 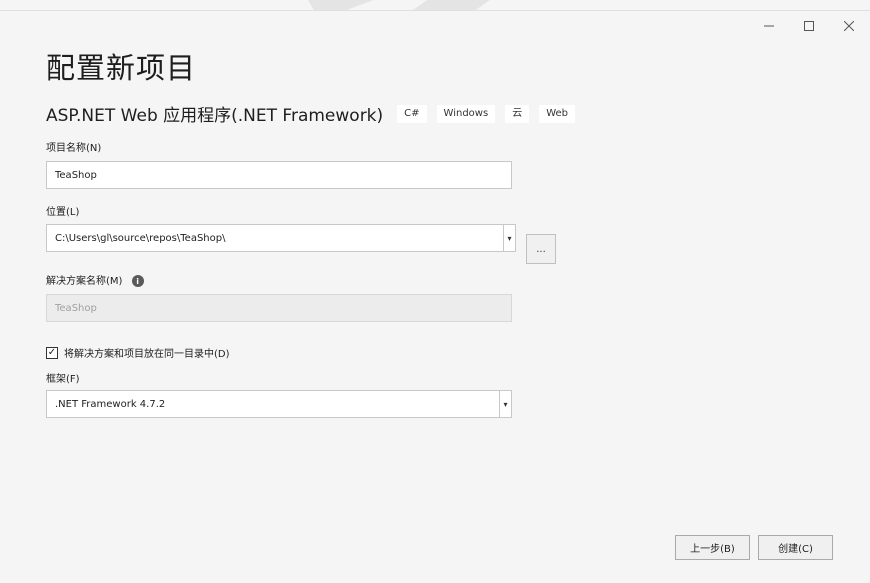 I want to click on same-dir-option: ✓ 将解决方案和项目放在同一目录中(D), so click(x=138, y=352).